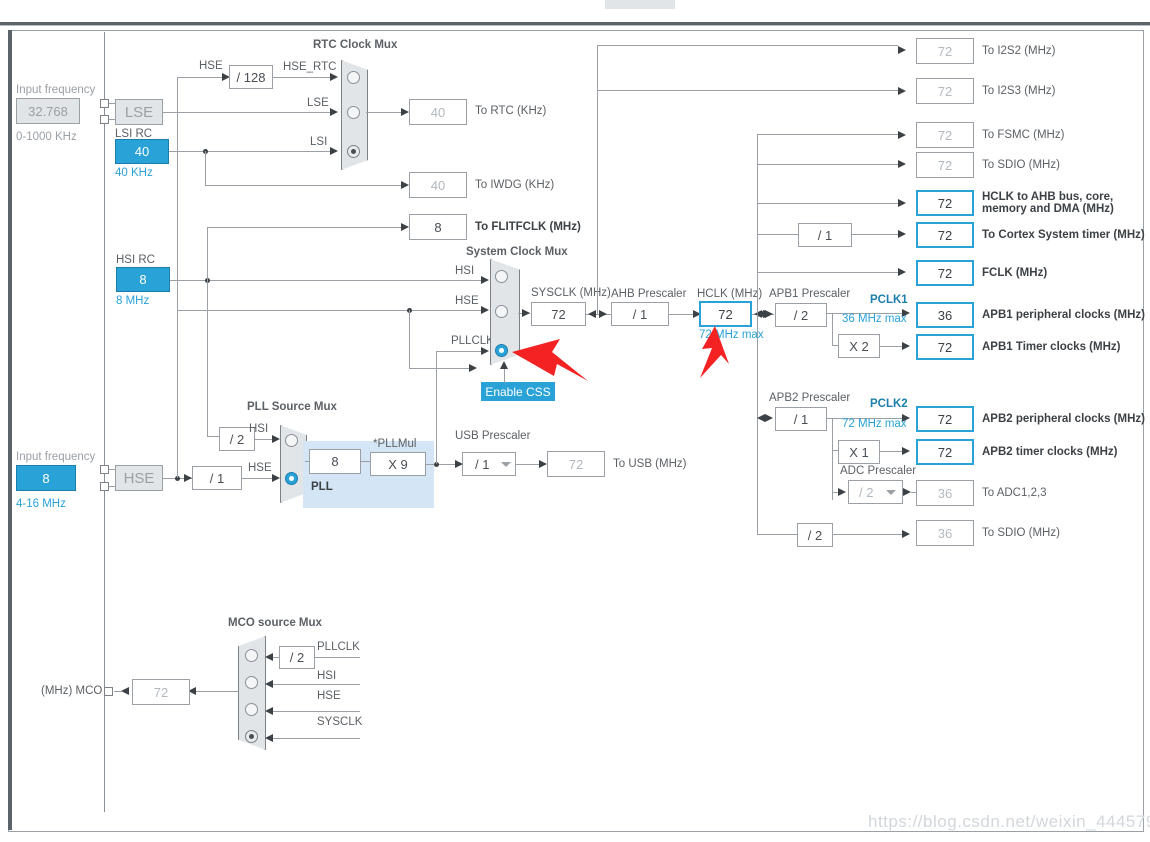 The height and width of the screenshot is (842, 1150). What do you see at coordinates (825, 235) in the screenshot?
I see `cortex-systick-prescaler: / 1` at bounding box center [825, 235].